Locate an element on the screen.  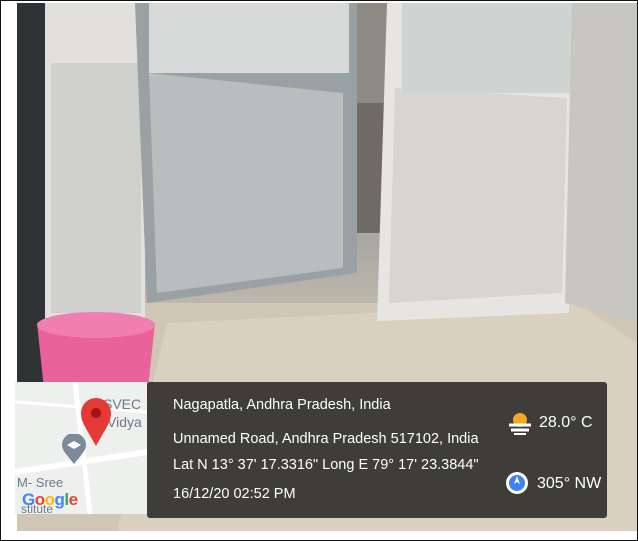
place-name: Nagapatla, Andhra Pradesh, India is located at coordinates (282, 405).